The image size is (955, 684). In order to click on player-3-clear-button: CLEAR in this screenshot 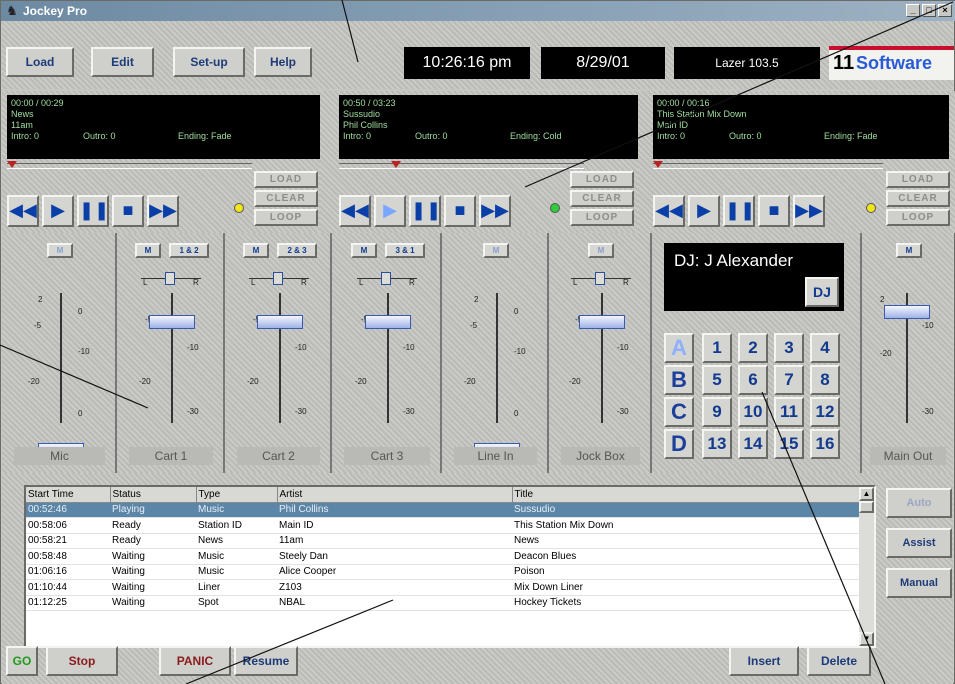, I will do `click(918, 198)`.